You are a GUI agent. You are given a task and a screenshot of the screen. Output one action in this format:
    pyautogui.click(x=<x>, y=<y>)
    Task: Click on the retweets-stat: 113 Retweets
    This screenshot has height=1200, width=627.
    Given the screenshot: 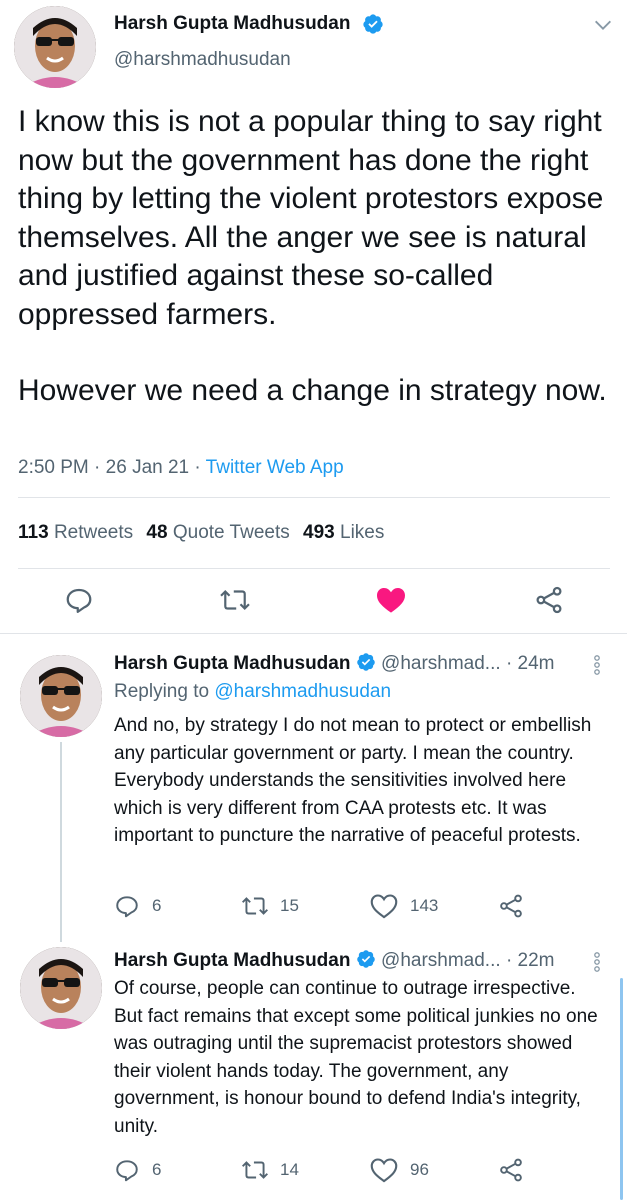 What is the action you would take?
    pyautogui.click(x=78, y=532)
    